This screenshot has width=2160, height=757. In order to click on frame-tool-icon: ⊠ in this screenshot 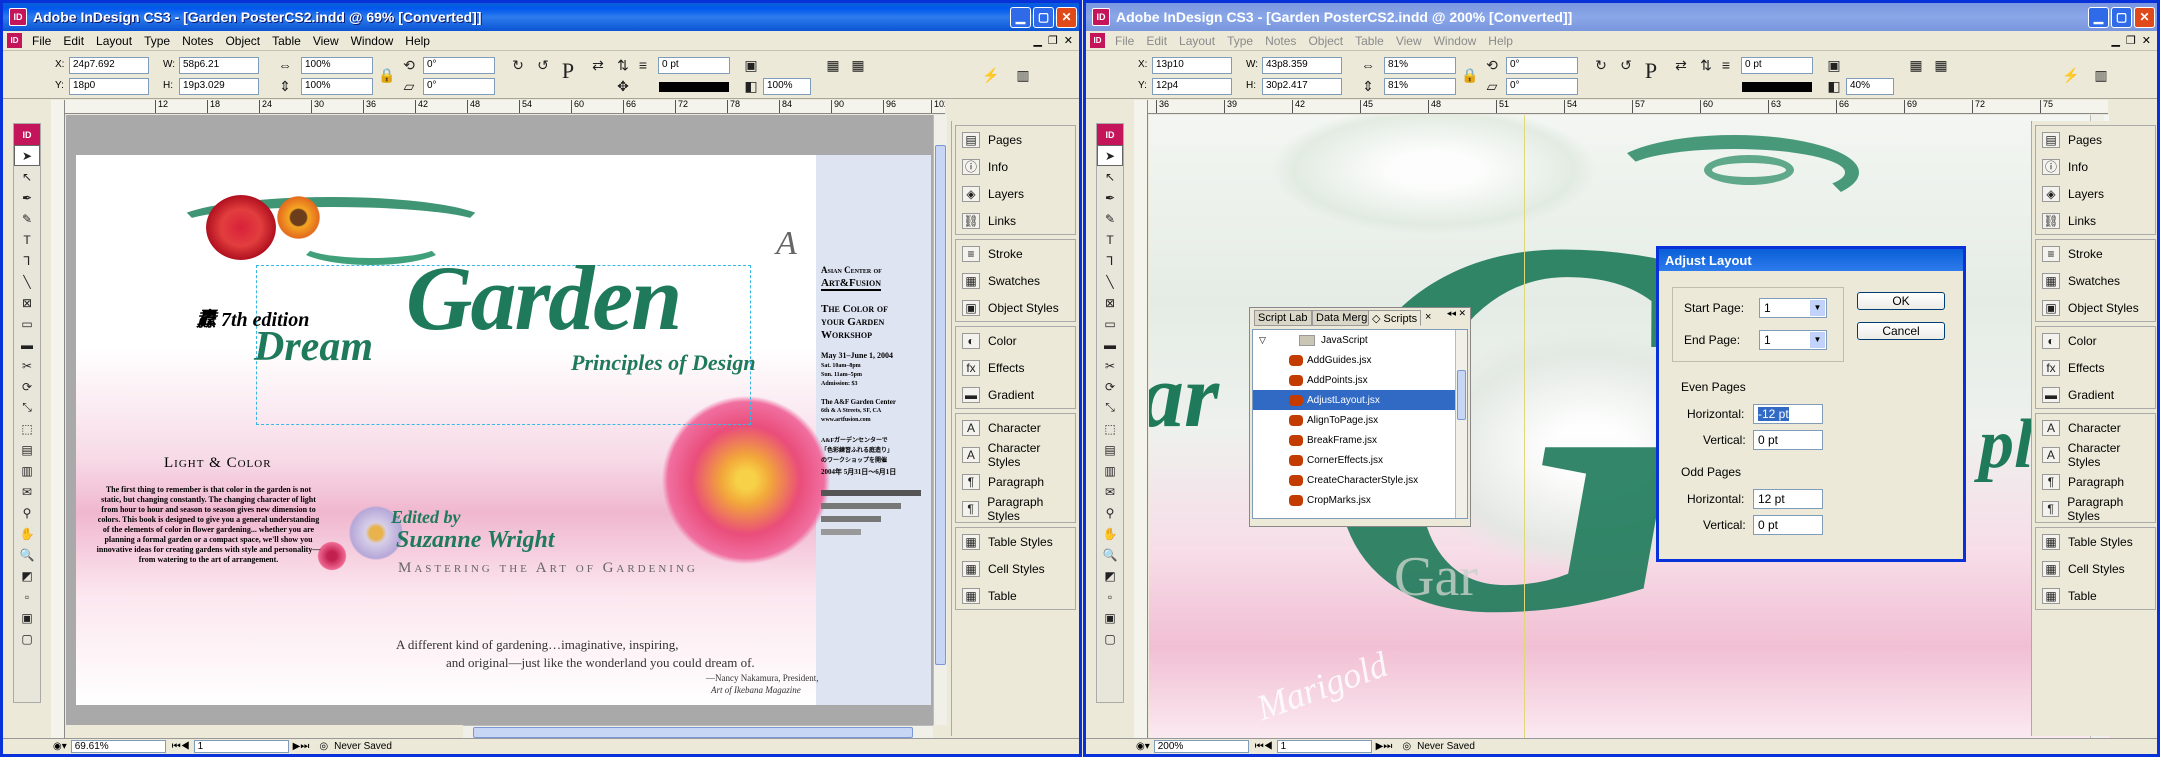, I will do `click(27, 302)`.